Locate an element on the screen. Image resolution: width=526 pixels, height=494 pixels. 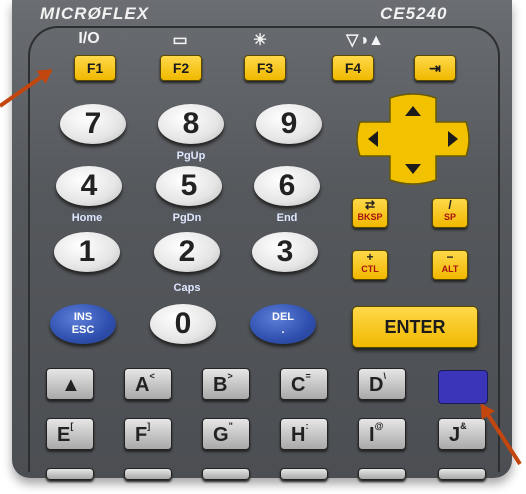
key-f-symbol: ] is located at coordinates (149, 426).